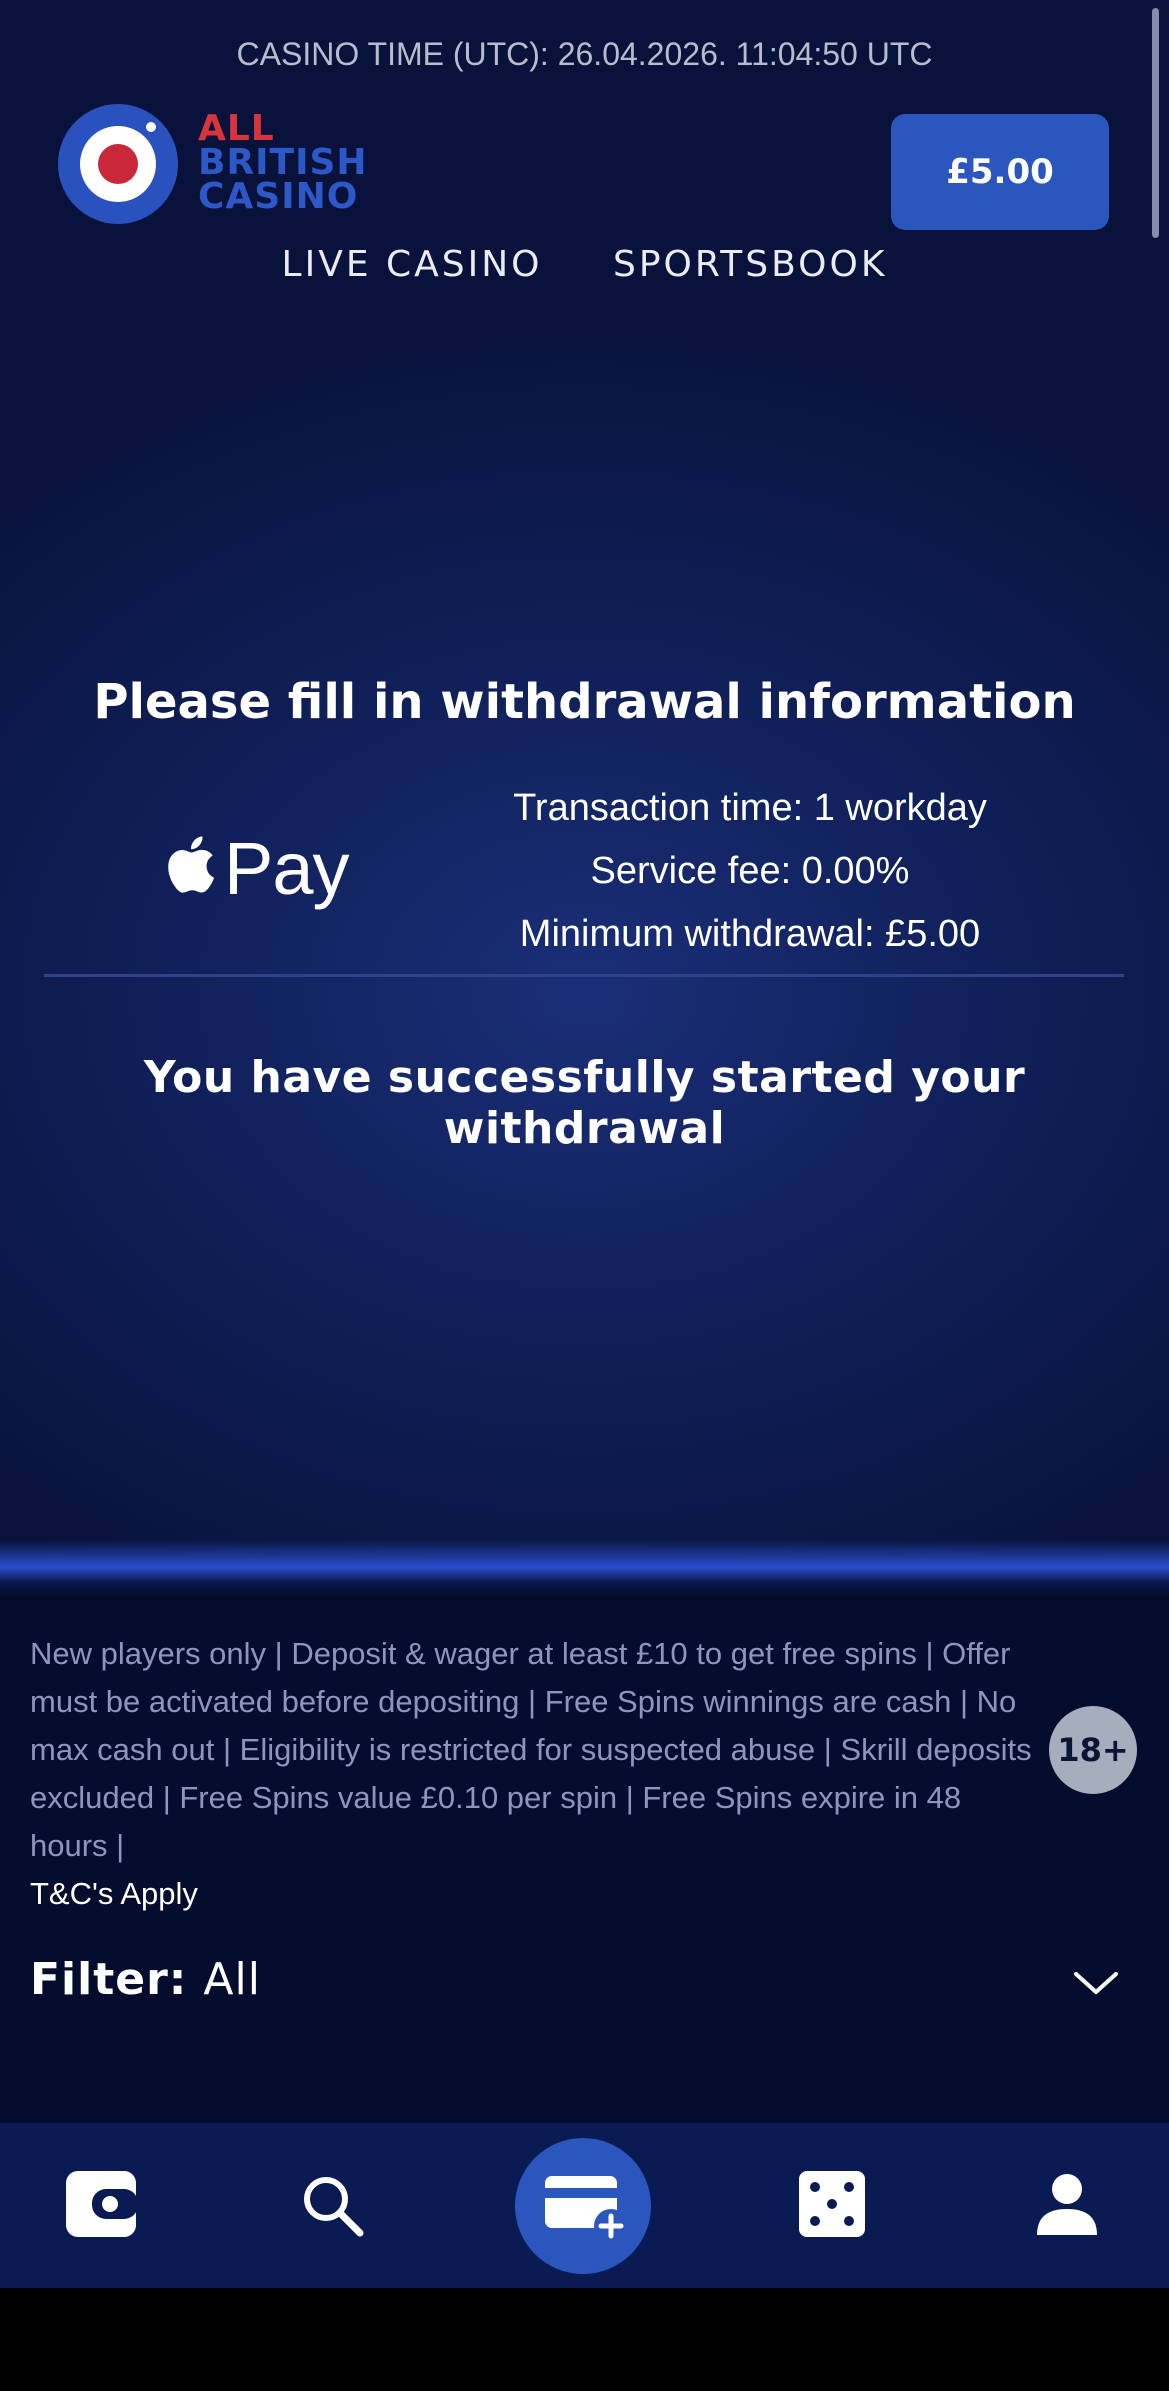 The image size is (1169, 2391). Describe the element at coordinates (109, 1979) in the screenshot. I see `filter-label: Filter:` at that location.